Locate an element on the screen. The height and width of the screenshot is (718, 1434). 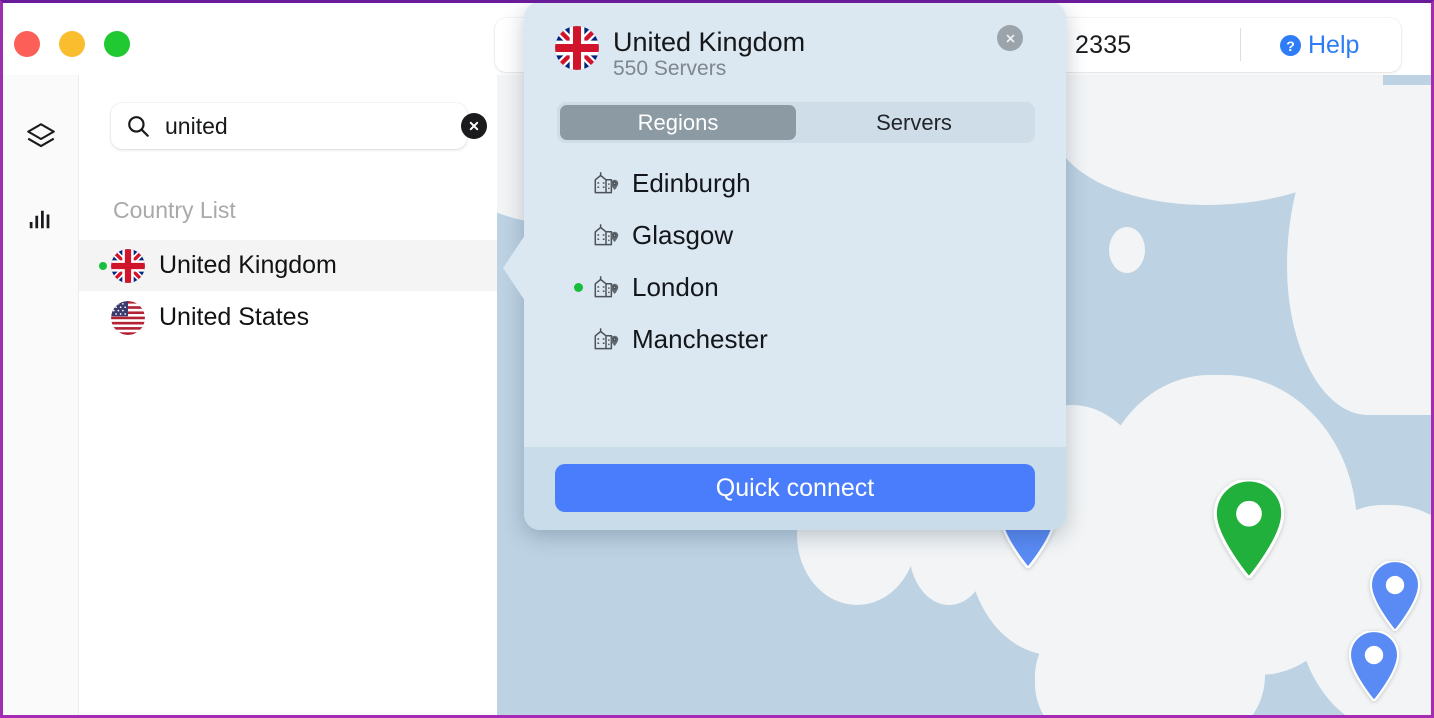
popup-server-count: 550 Servers is located at coordinates (670, 68).